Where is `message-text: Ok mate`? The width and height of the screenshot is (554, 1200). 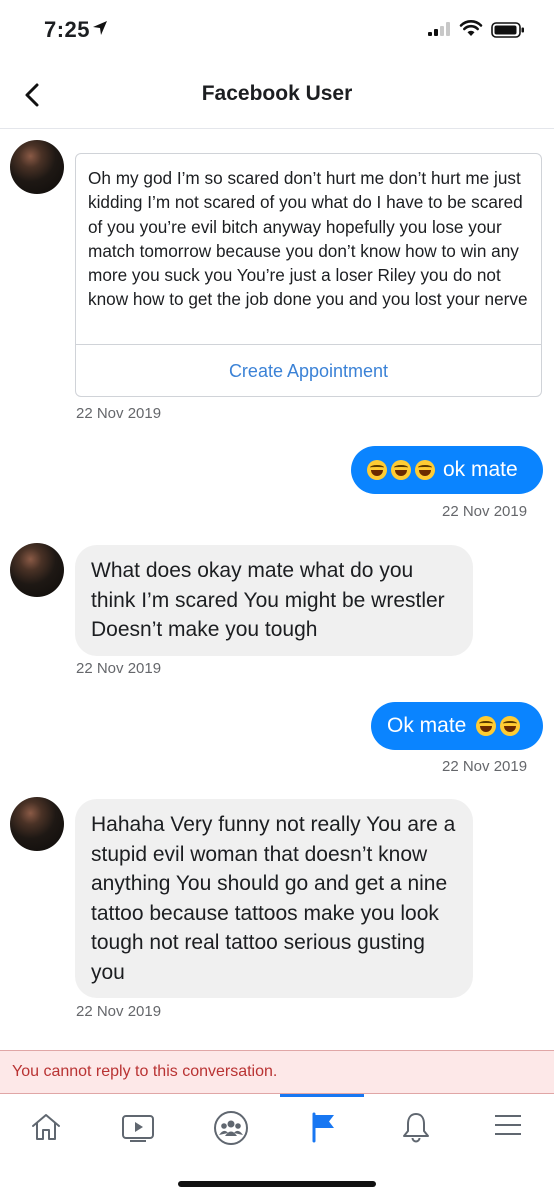 message-text: Ok mate is located at coordinates (427, 725).